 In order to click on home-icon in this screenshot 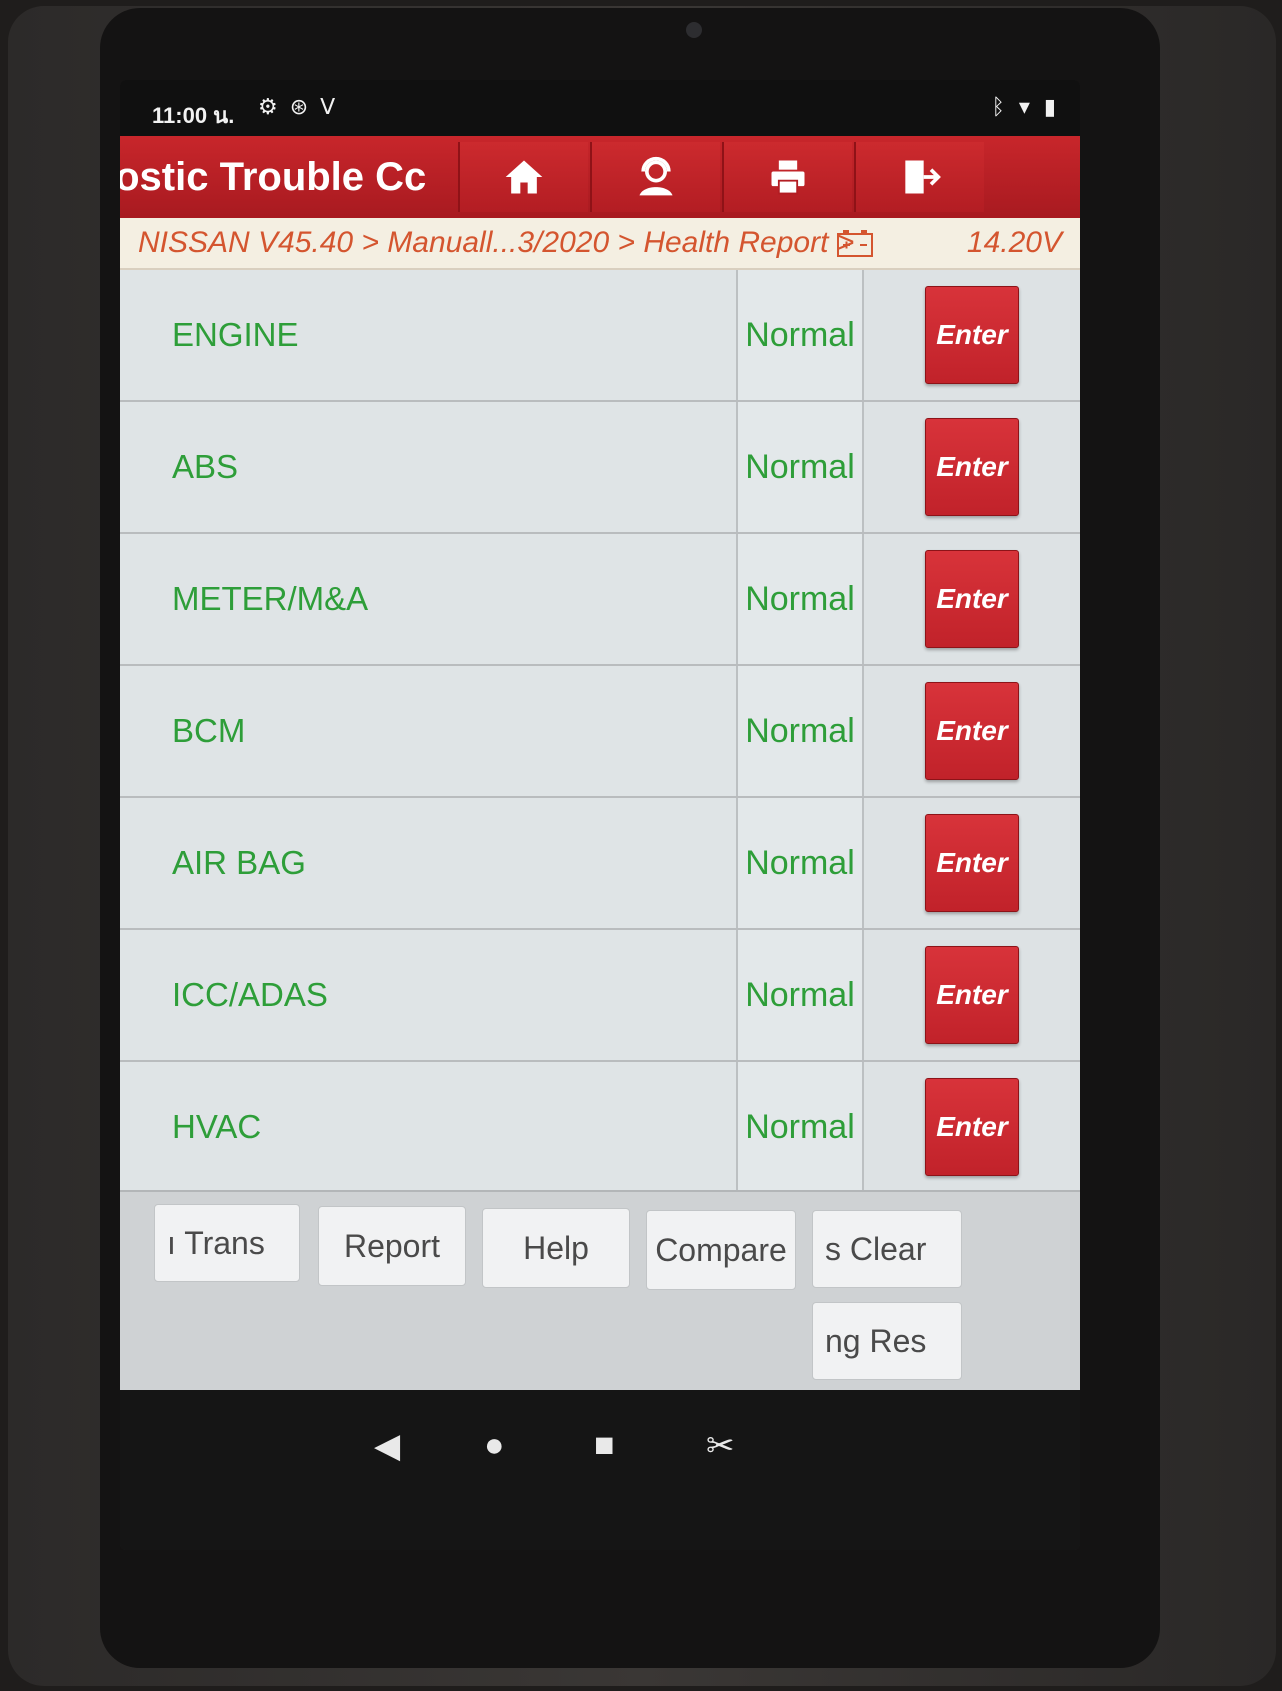, I will do `click(524, 177)`.